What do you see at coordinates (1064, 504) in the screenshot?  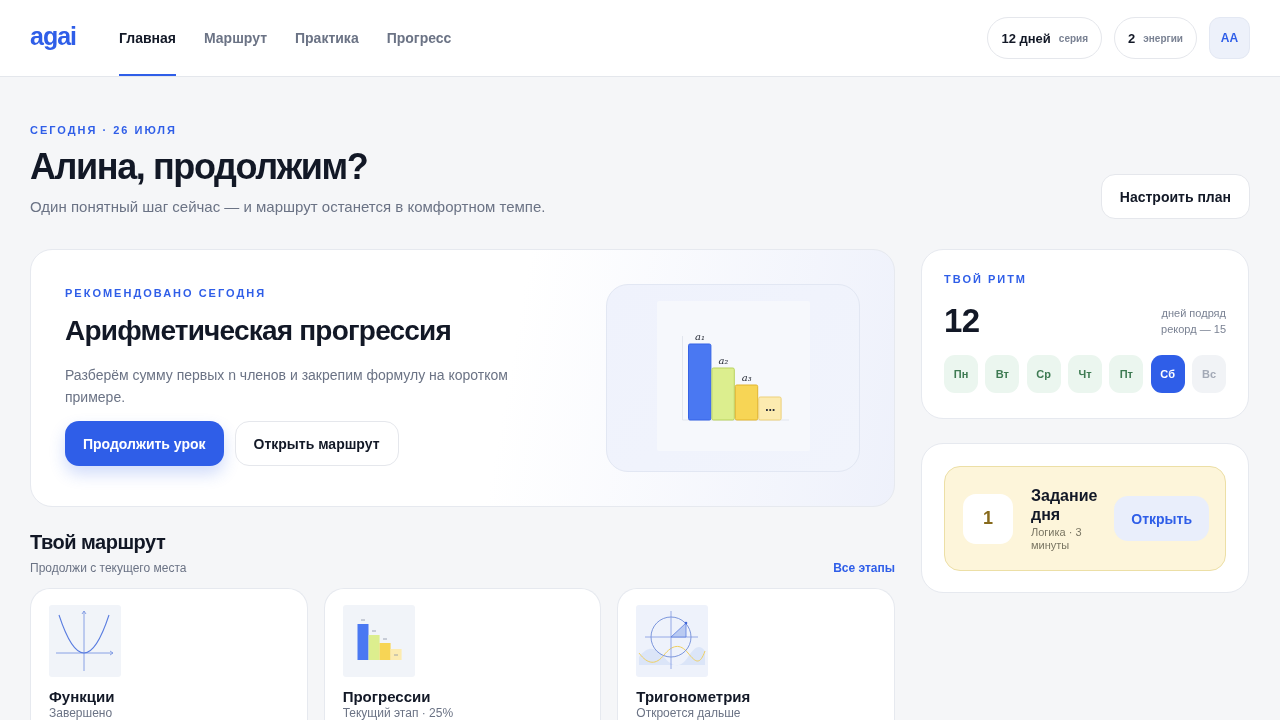 I see `task-title: Задание дня` at bounding box center [1064, 504].